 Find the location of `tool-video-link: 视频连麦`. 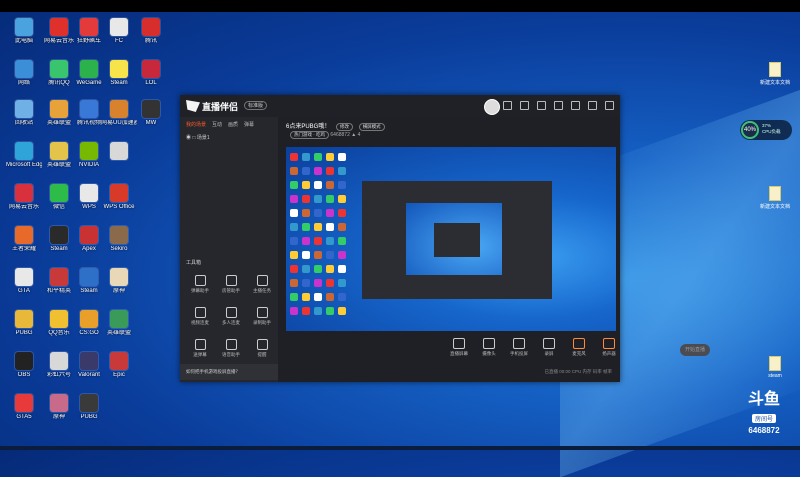

tool-video-link: 视频连麦 is located at coordinates (200, 316).